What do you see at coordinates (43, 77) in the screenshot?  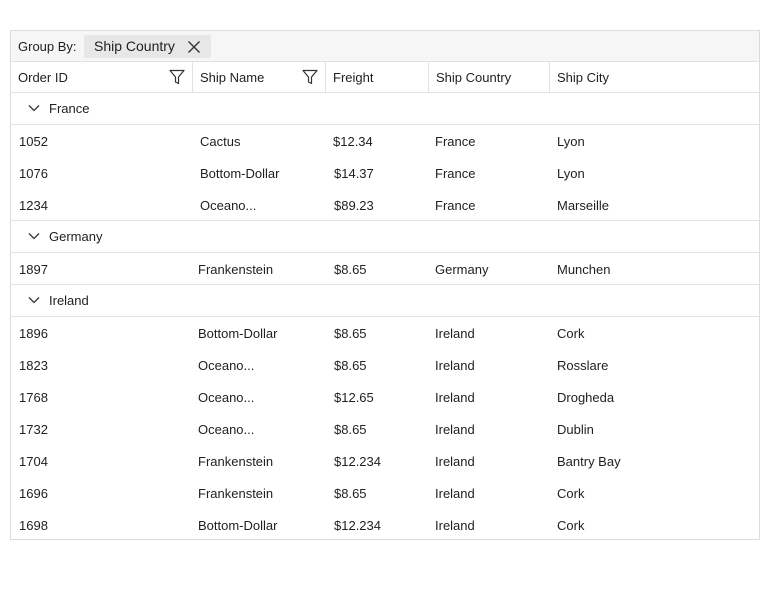 I see `column-header-label: Order ID` at bounding box center [43, 77].